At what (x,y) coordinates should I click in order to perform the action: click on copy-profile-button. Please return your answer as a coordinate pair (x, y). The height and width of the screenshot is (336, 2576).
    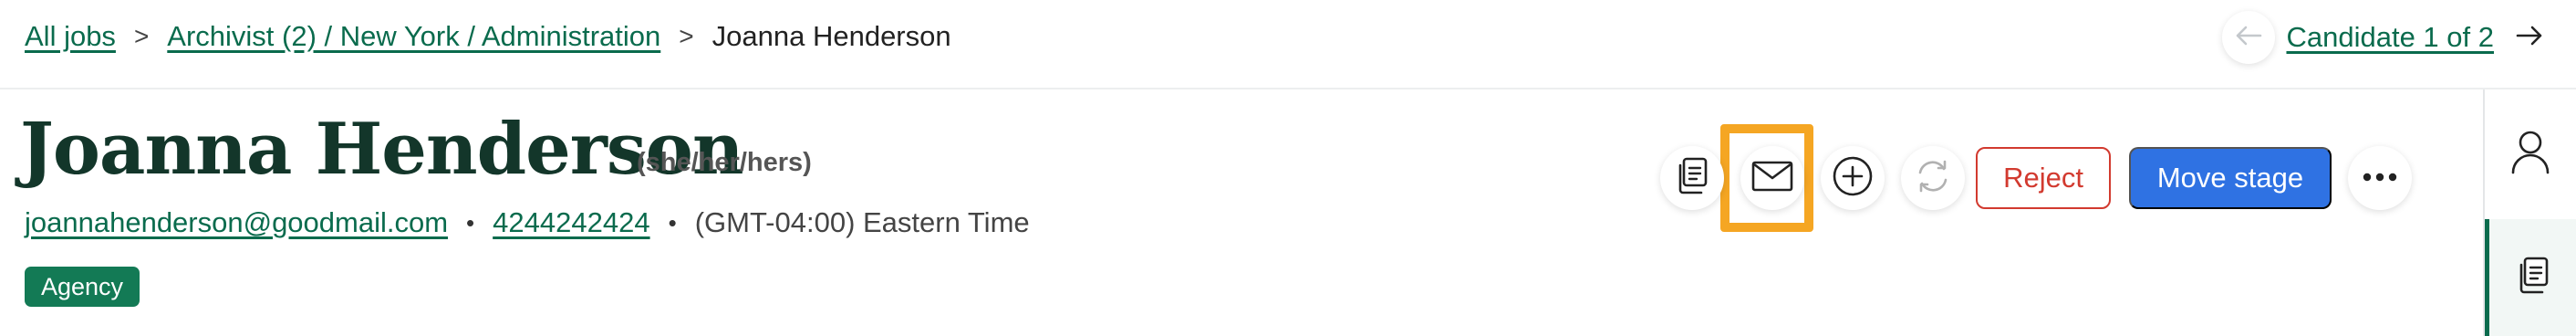
    Looking at the image, I should click on (1692, 178).